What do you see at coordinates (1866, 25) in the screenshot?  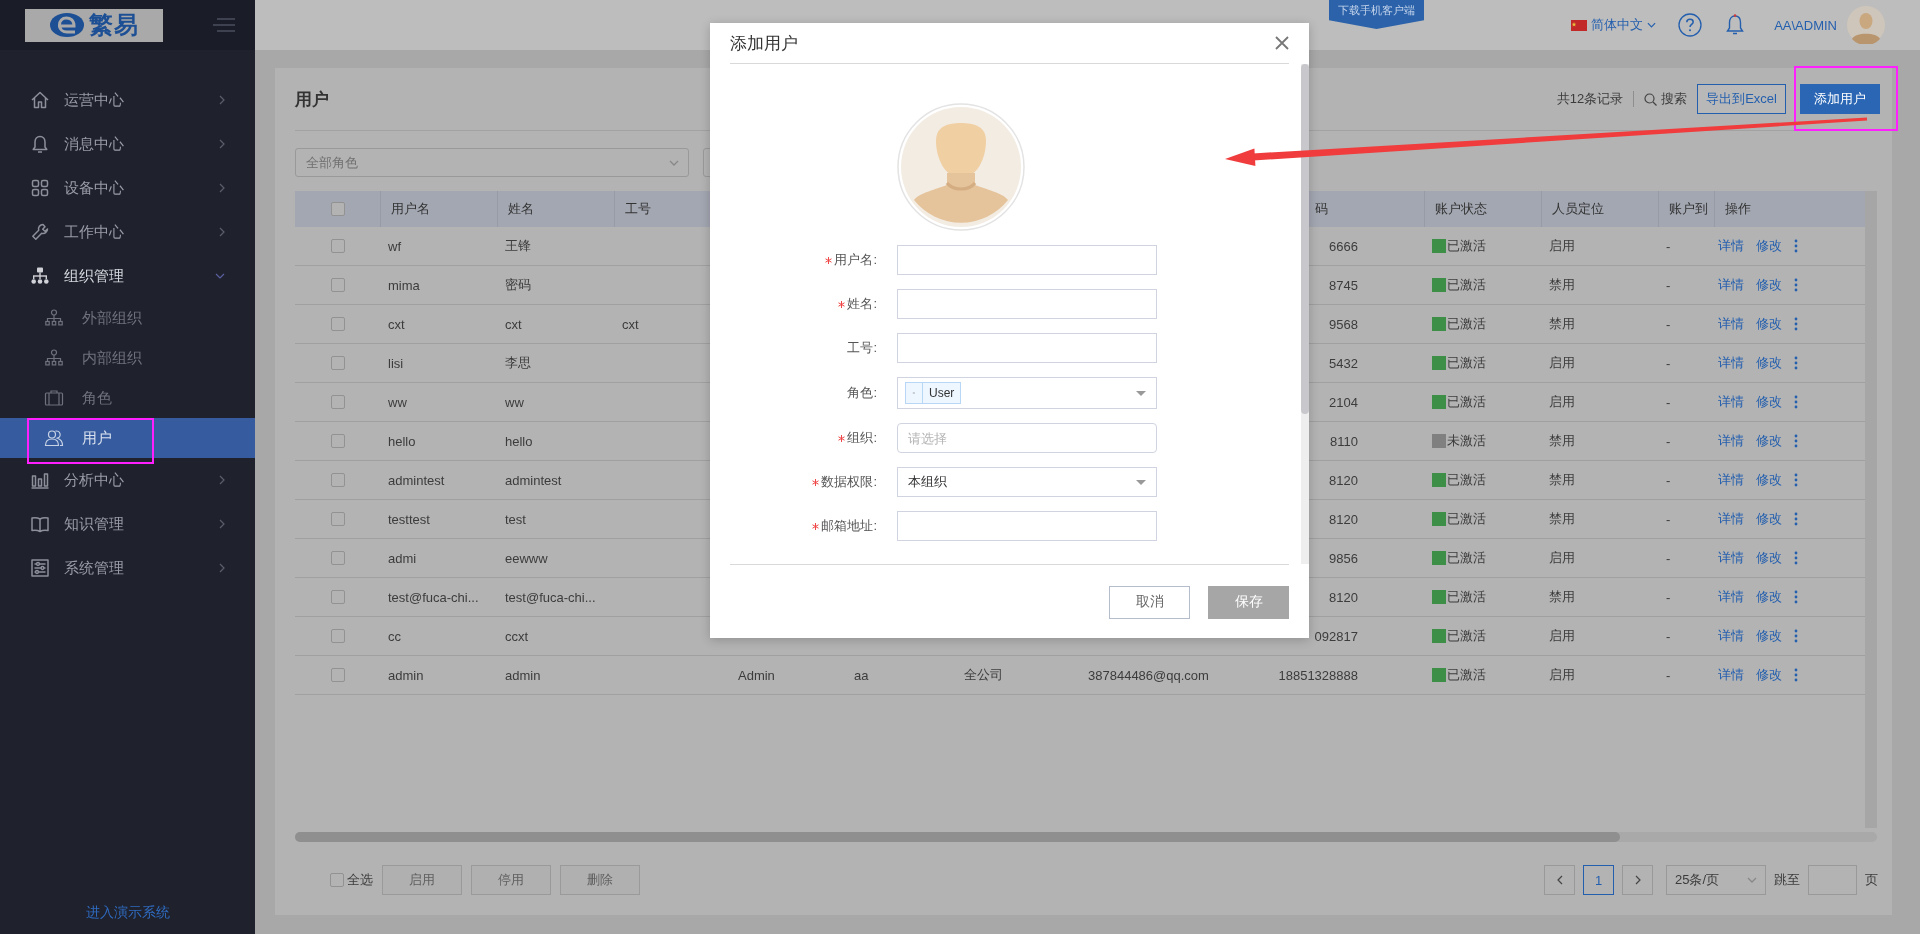 I see `avatar-icon` at bounding box center [1866, 25].